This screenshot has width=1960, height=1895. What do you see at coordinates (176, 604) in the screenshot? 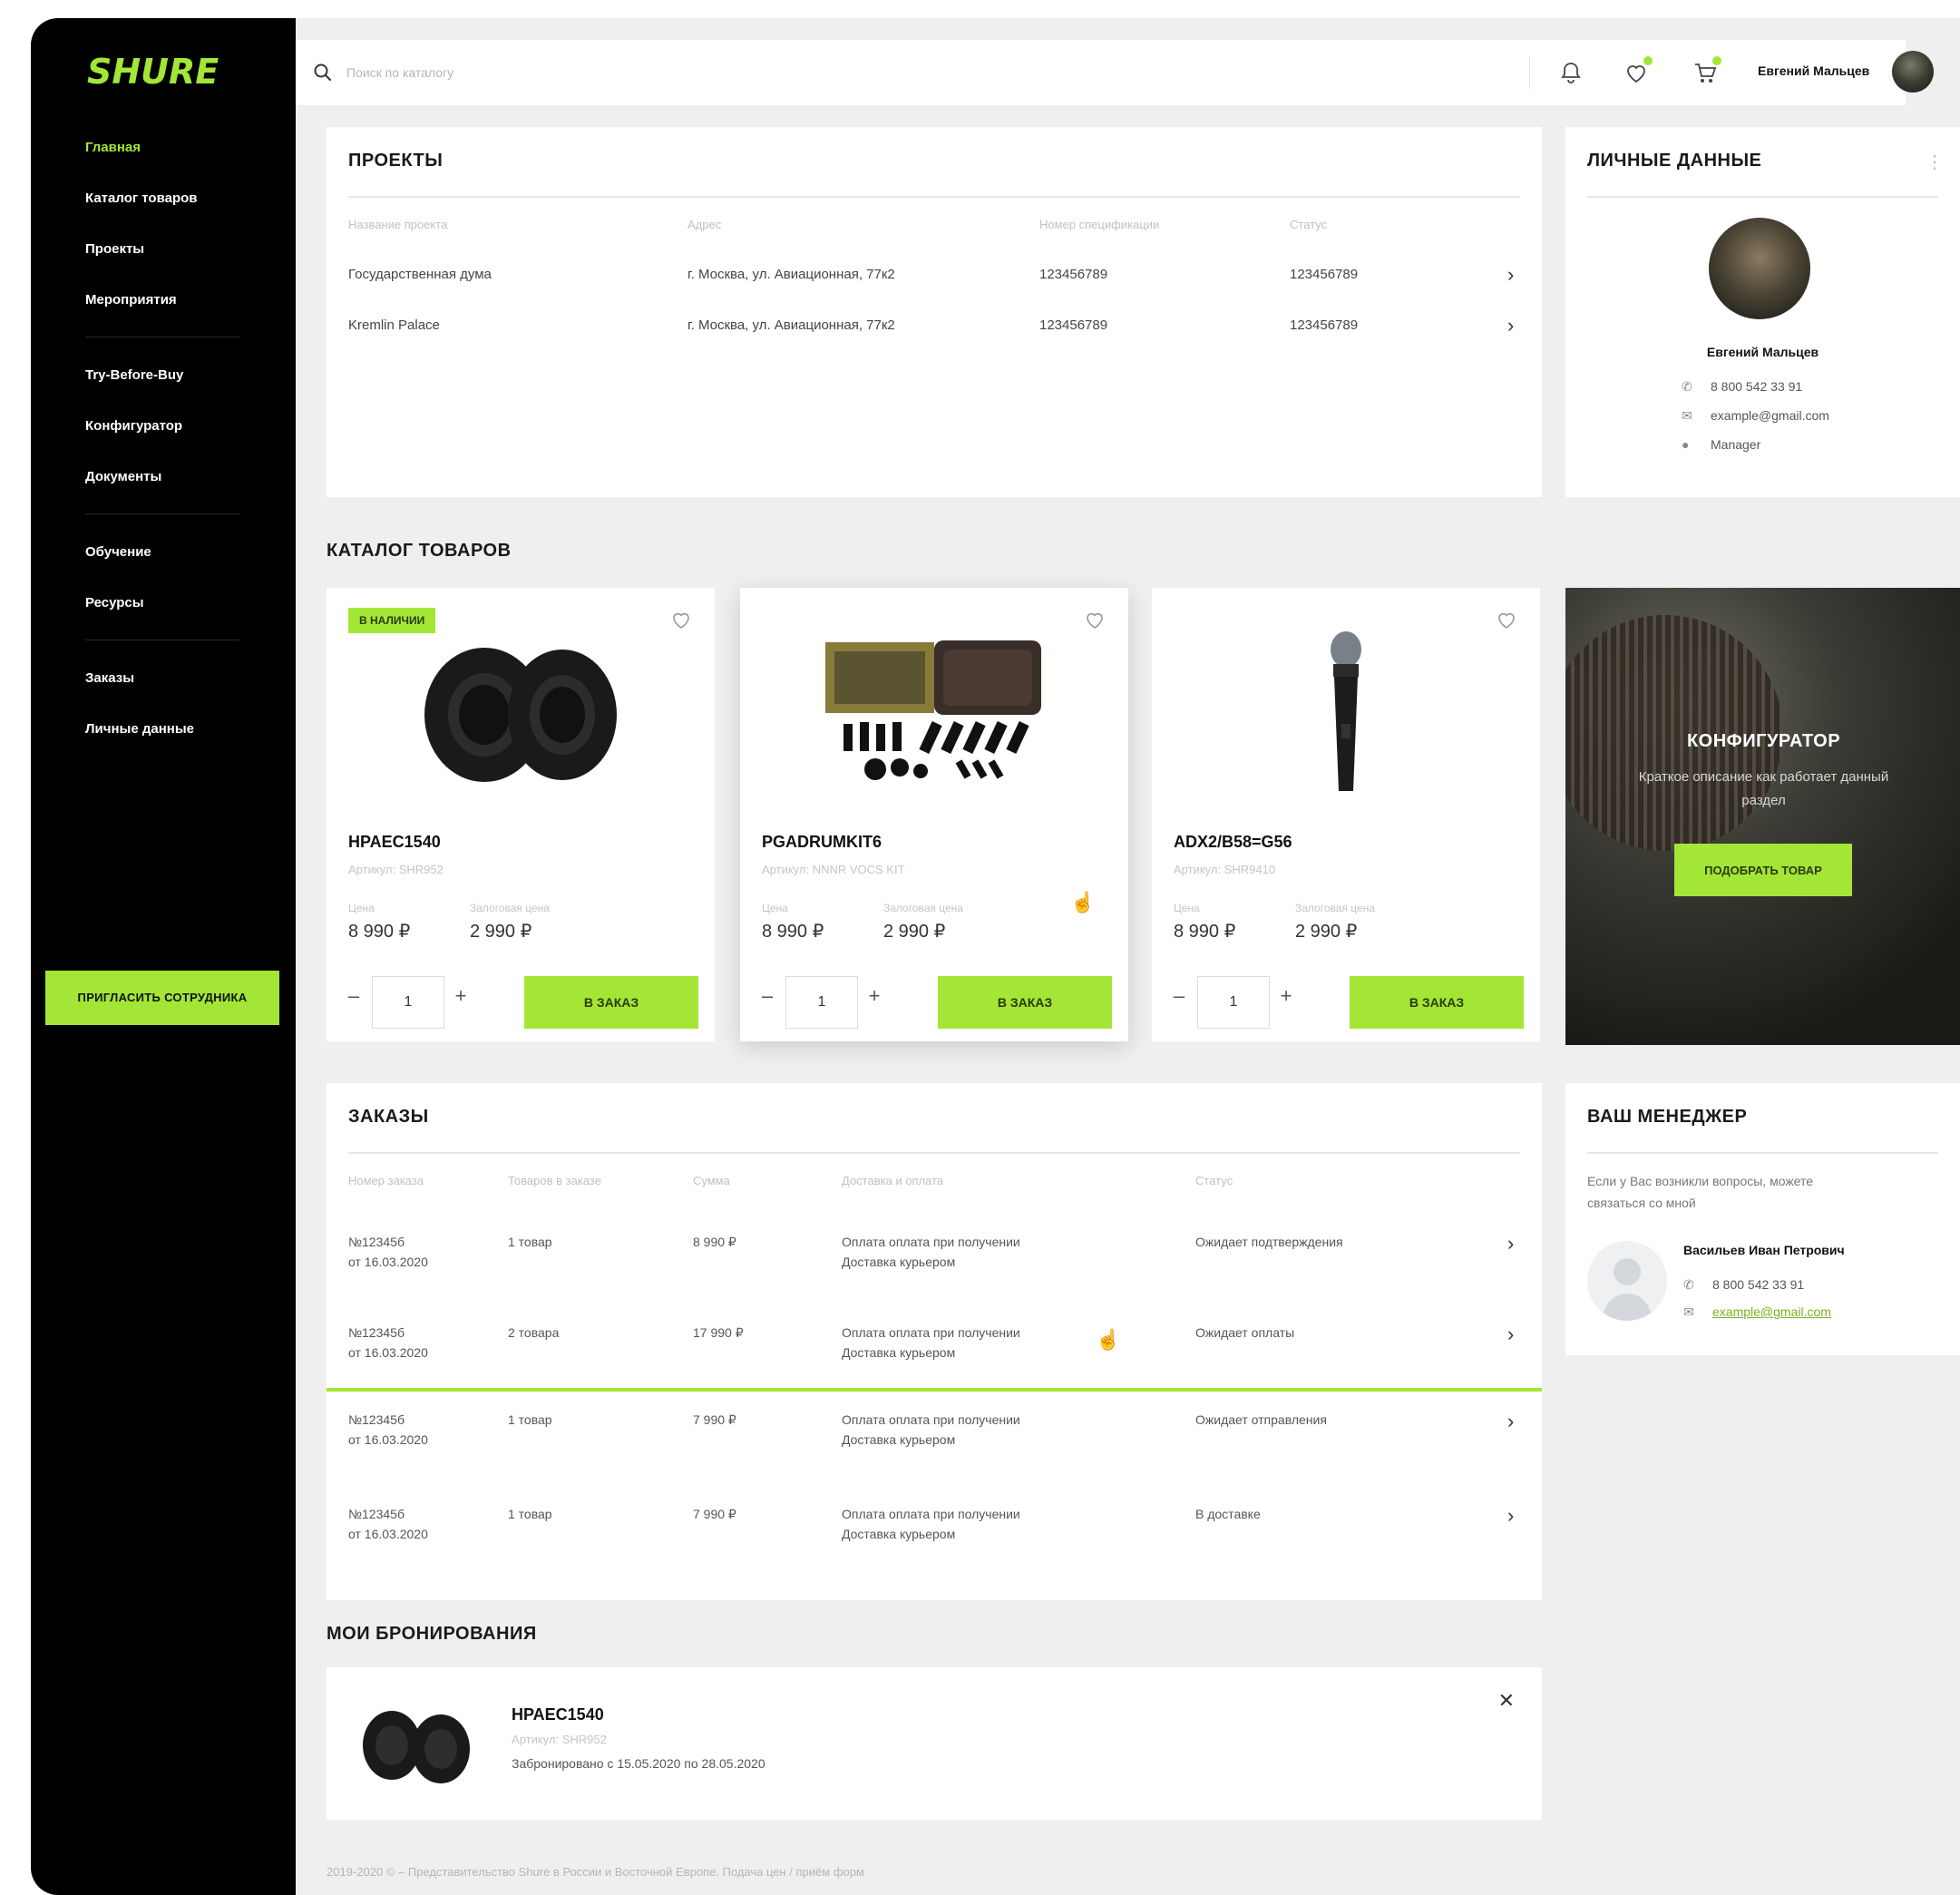
I see `sidebar-item-resources: Ресурсы` at bounding box center [176, 604].